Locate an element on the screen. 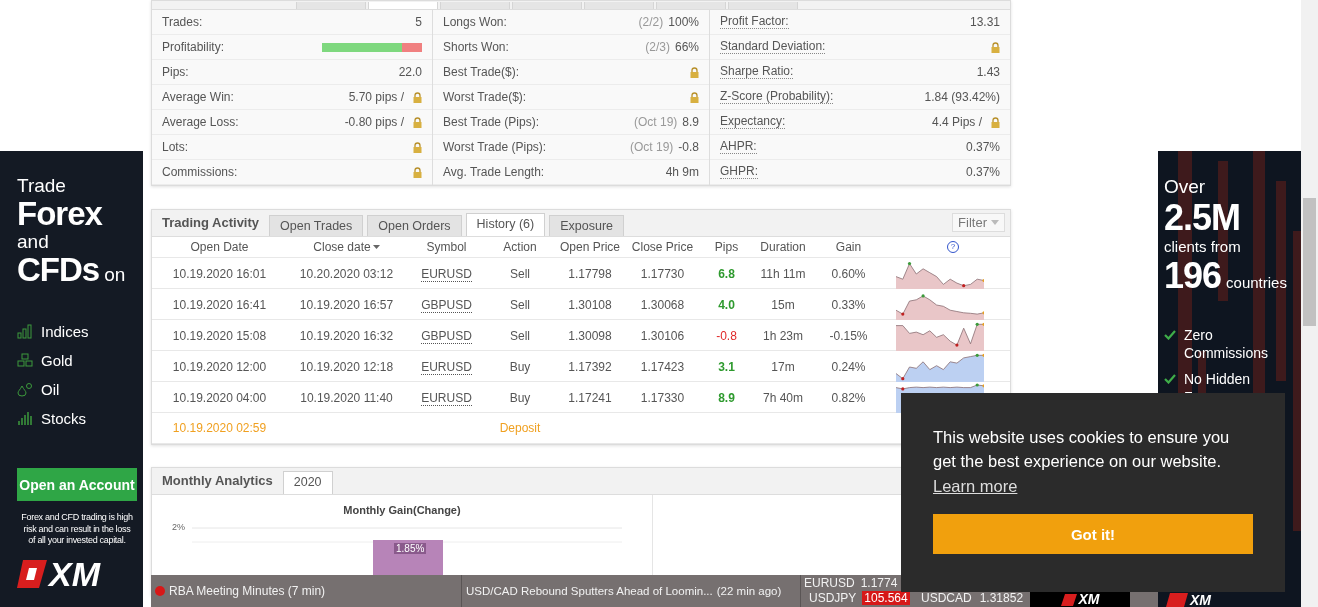 This screenshot has width=1318, height=607. stat-value: 66% is located at coordinates (686, 47).